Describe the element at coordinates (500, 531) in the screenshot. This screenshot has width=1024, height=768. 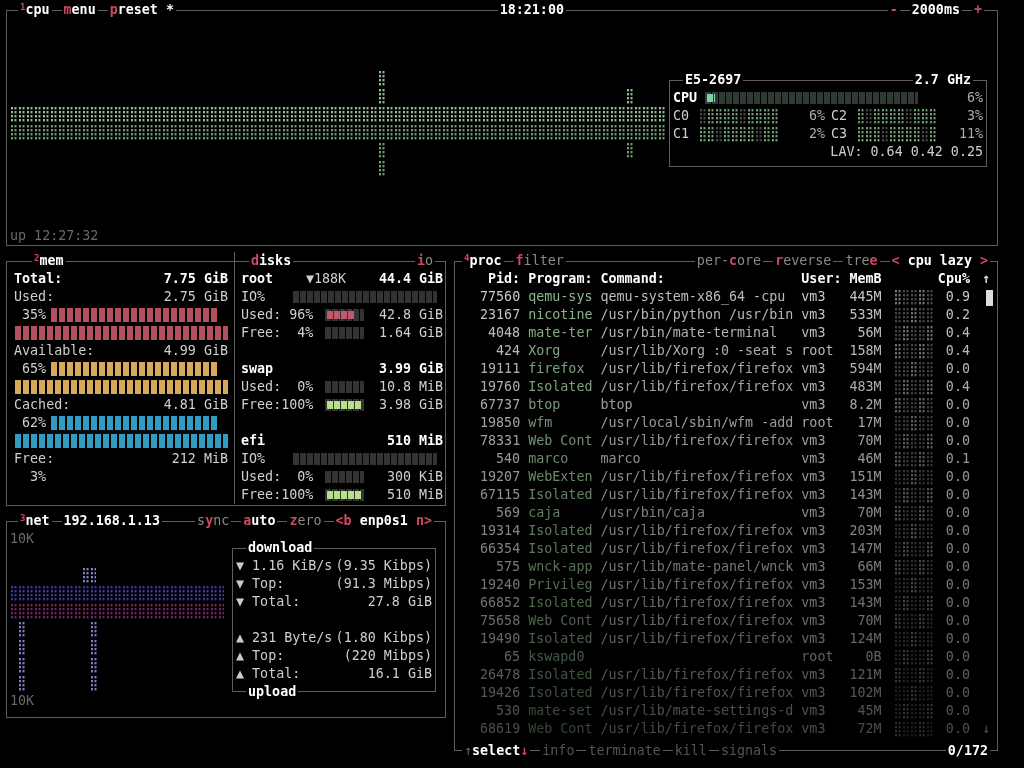
I see `table-cell: 19314` at that location.